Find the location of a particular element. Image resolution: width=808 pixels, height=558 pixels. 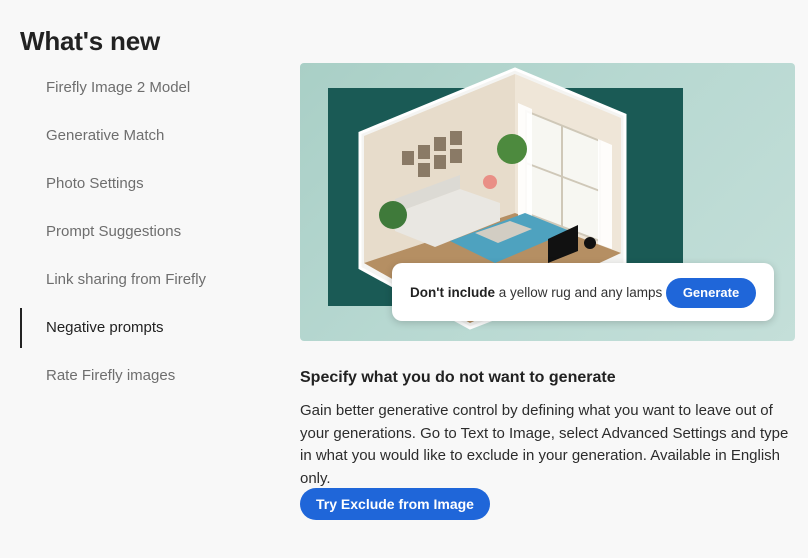

nav-item-firefly-image-2-model: Firefly Image 2 Model is located at coordinates (145, 88).